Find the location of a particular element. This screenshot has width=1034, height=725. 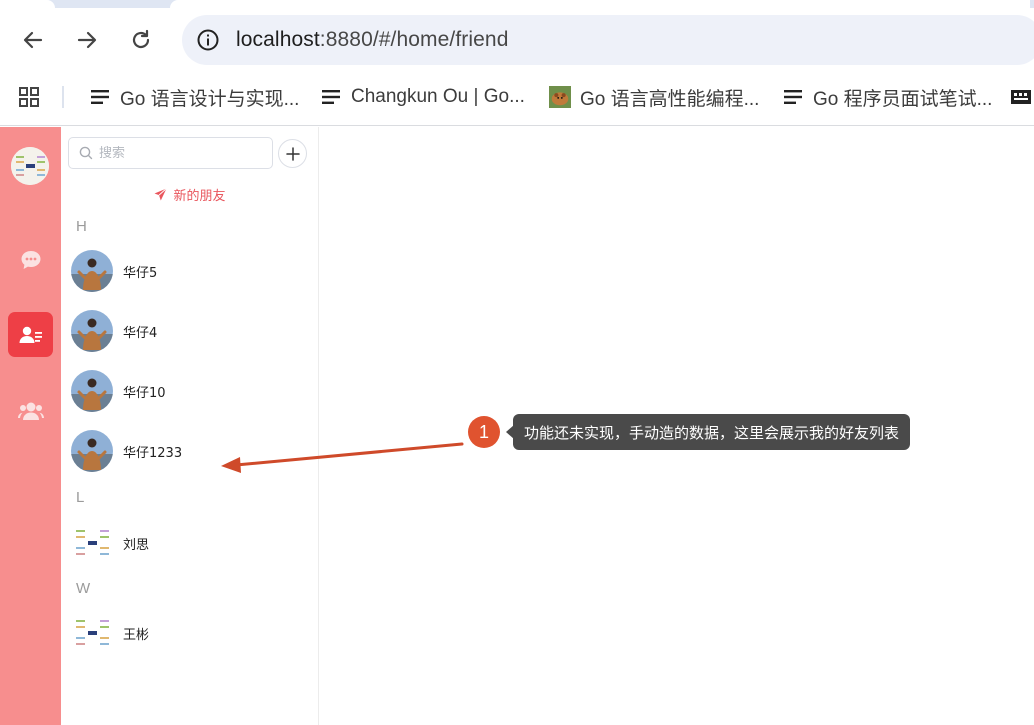

plus-icon is located at coordinates (292, 153).